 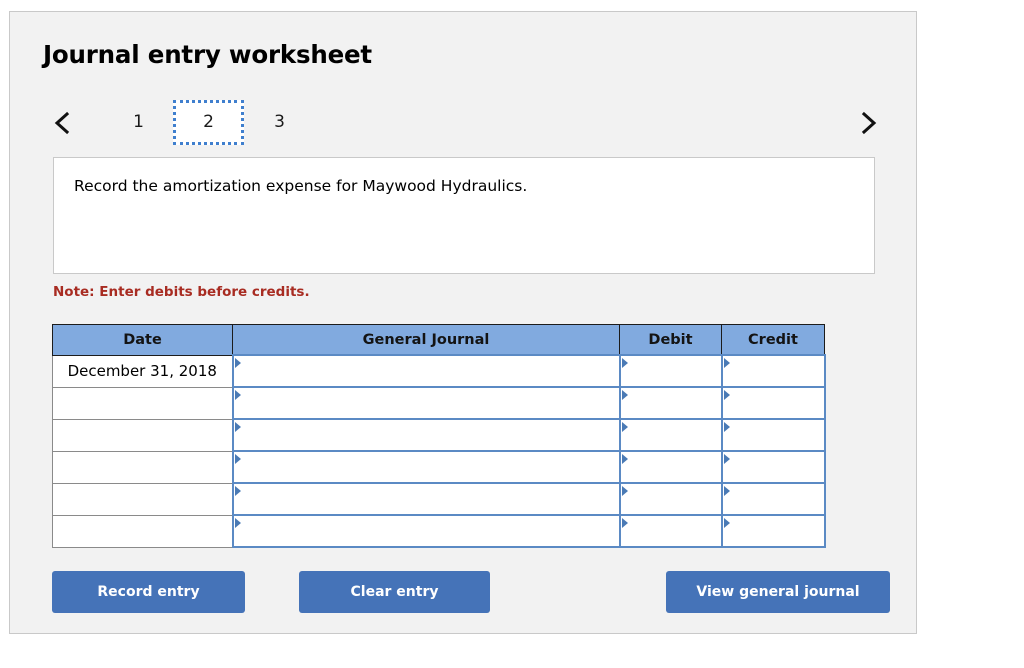 I want to click on table-header-row: Date General Journal Debit Credit, so click(x=438, y=340).